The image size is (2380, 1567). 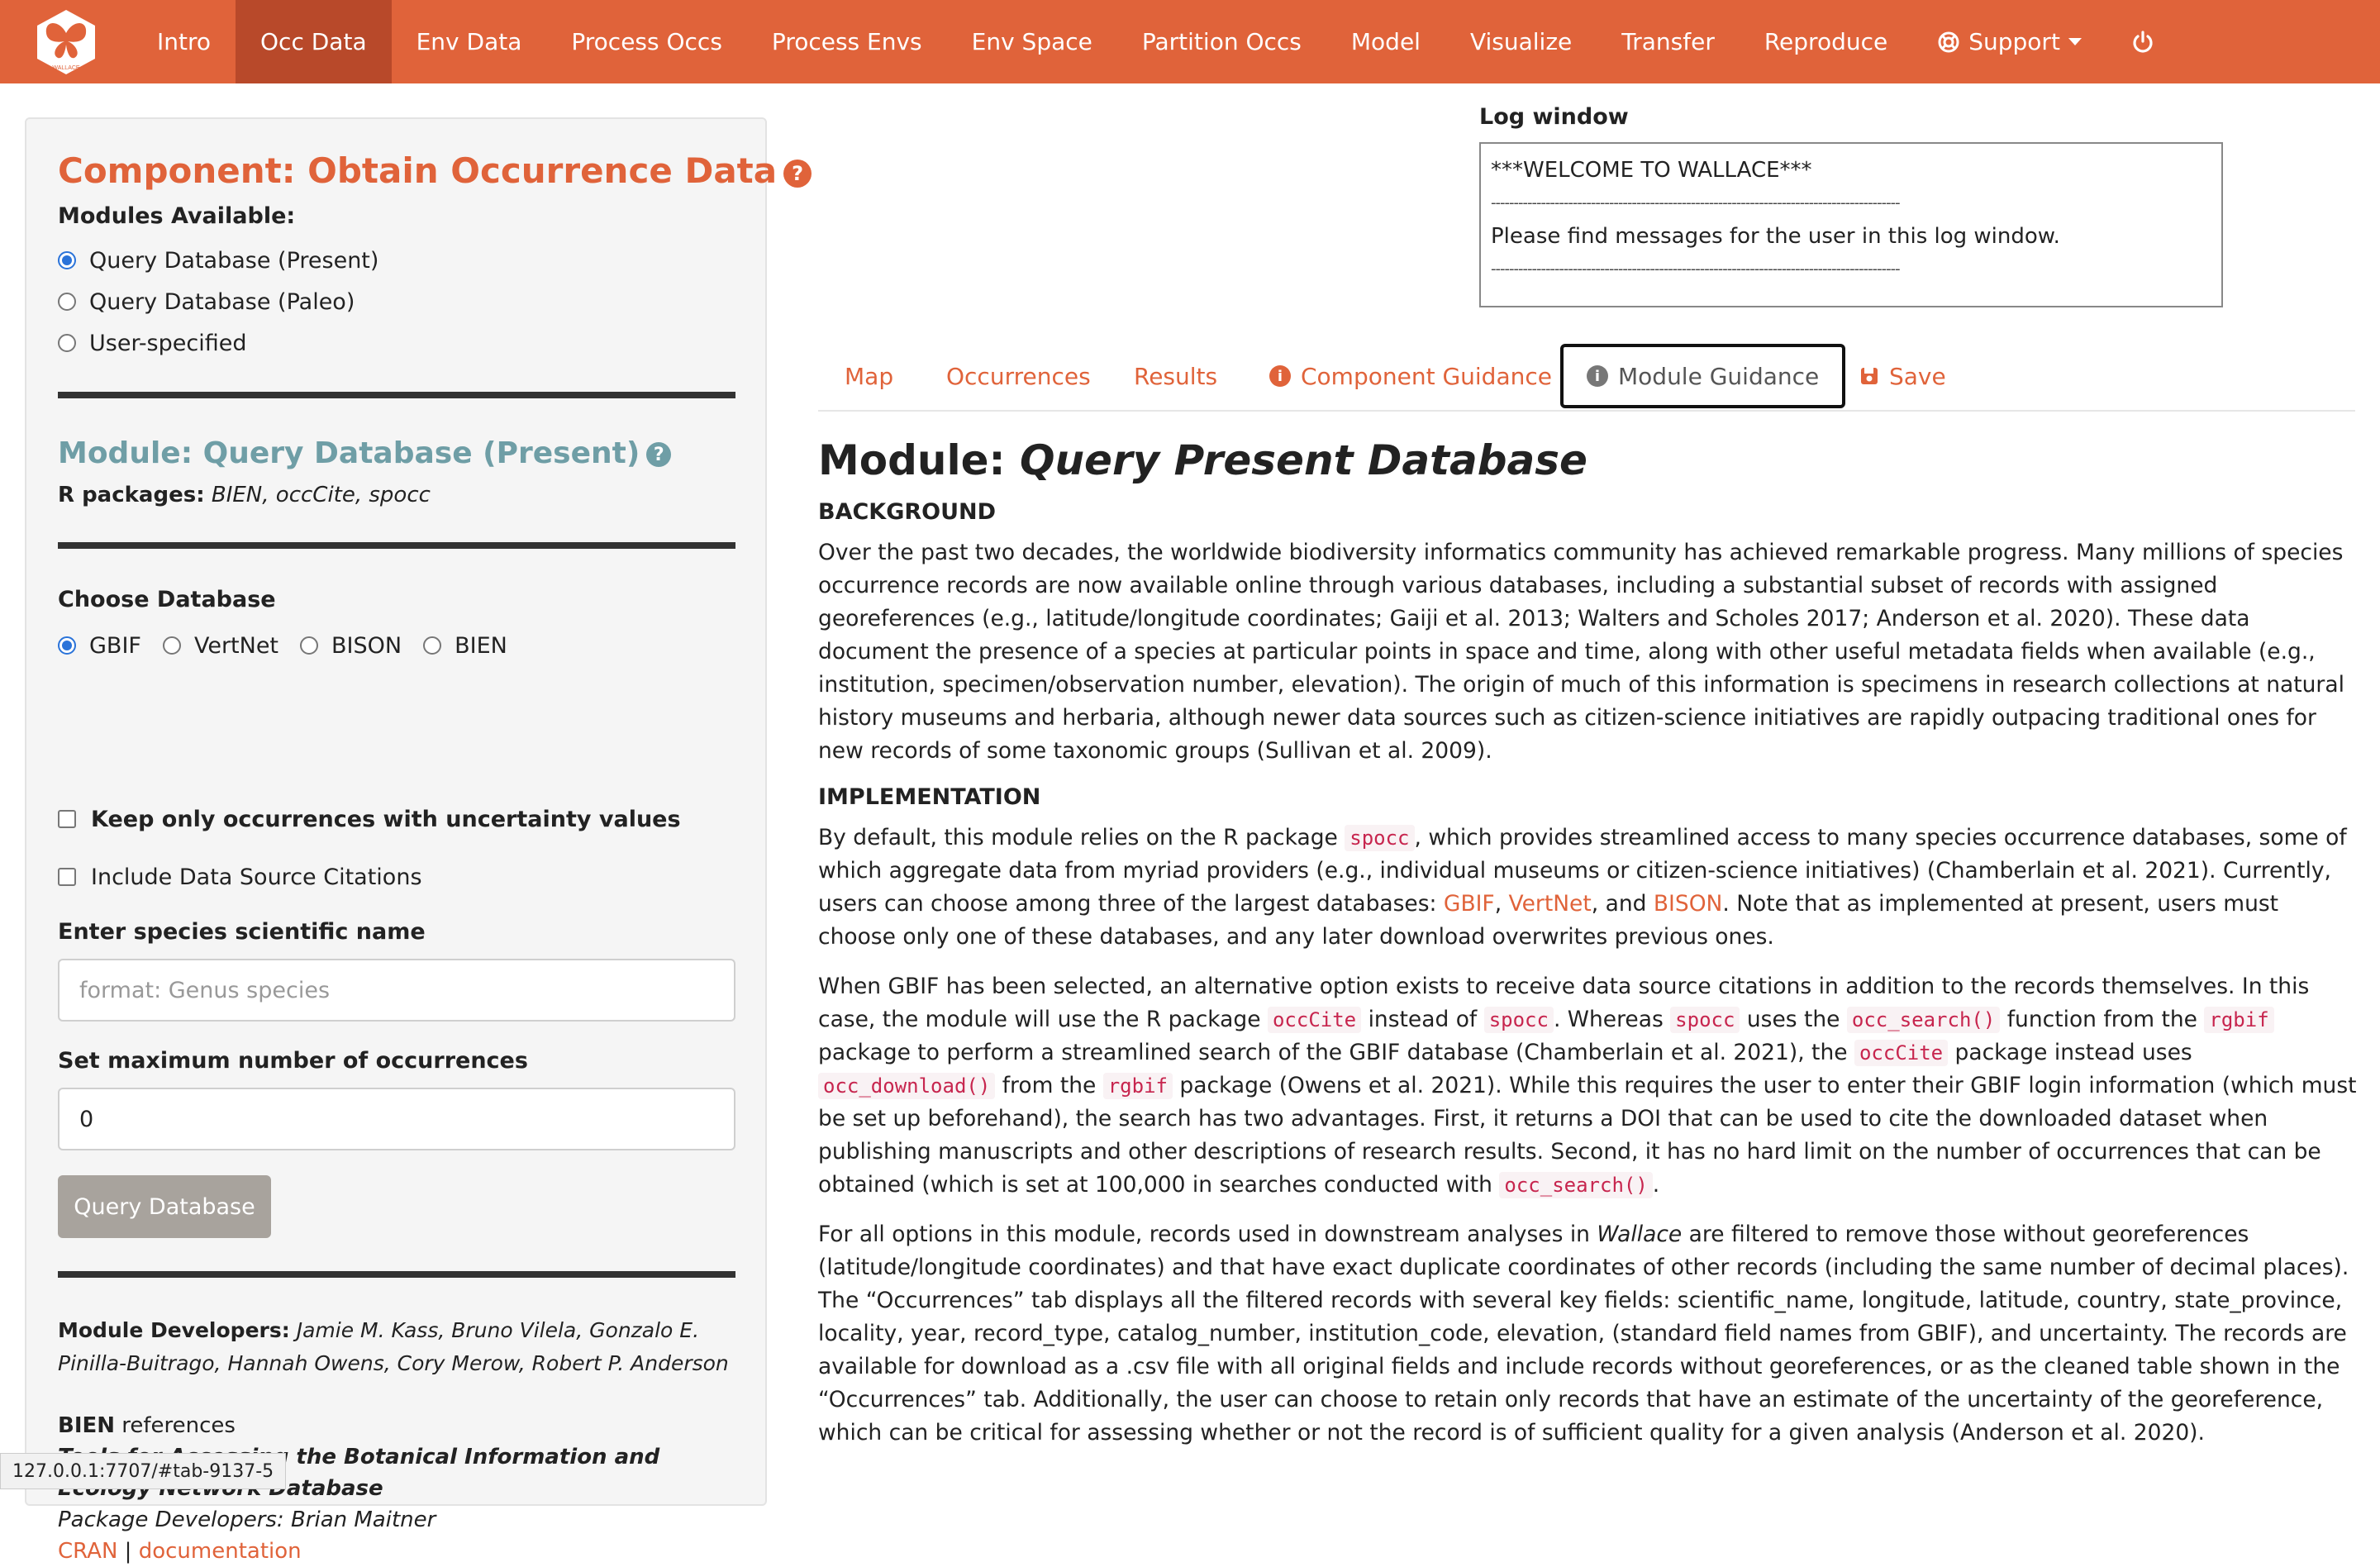 What do you see at coordinates (1554, 117) in the screenshot?
I see `log-window-title: Log window` at bounding box center [1554, 117].